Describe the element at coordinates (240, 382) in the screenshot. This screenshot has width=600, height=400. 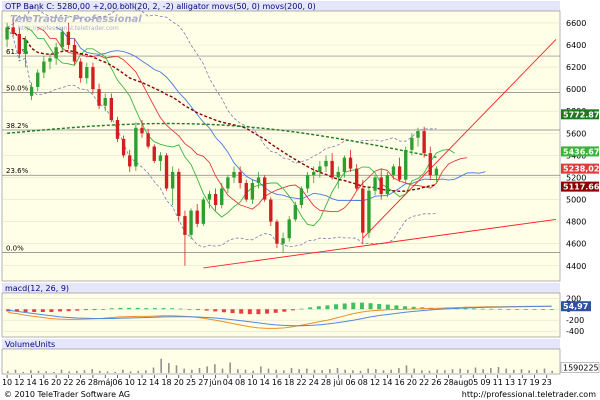
I see `x-tick-label: 08` at that location.